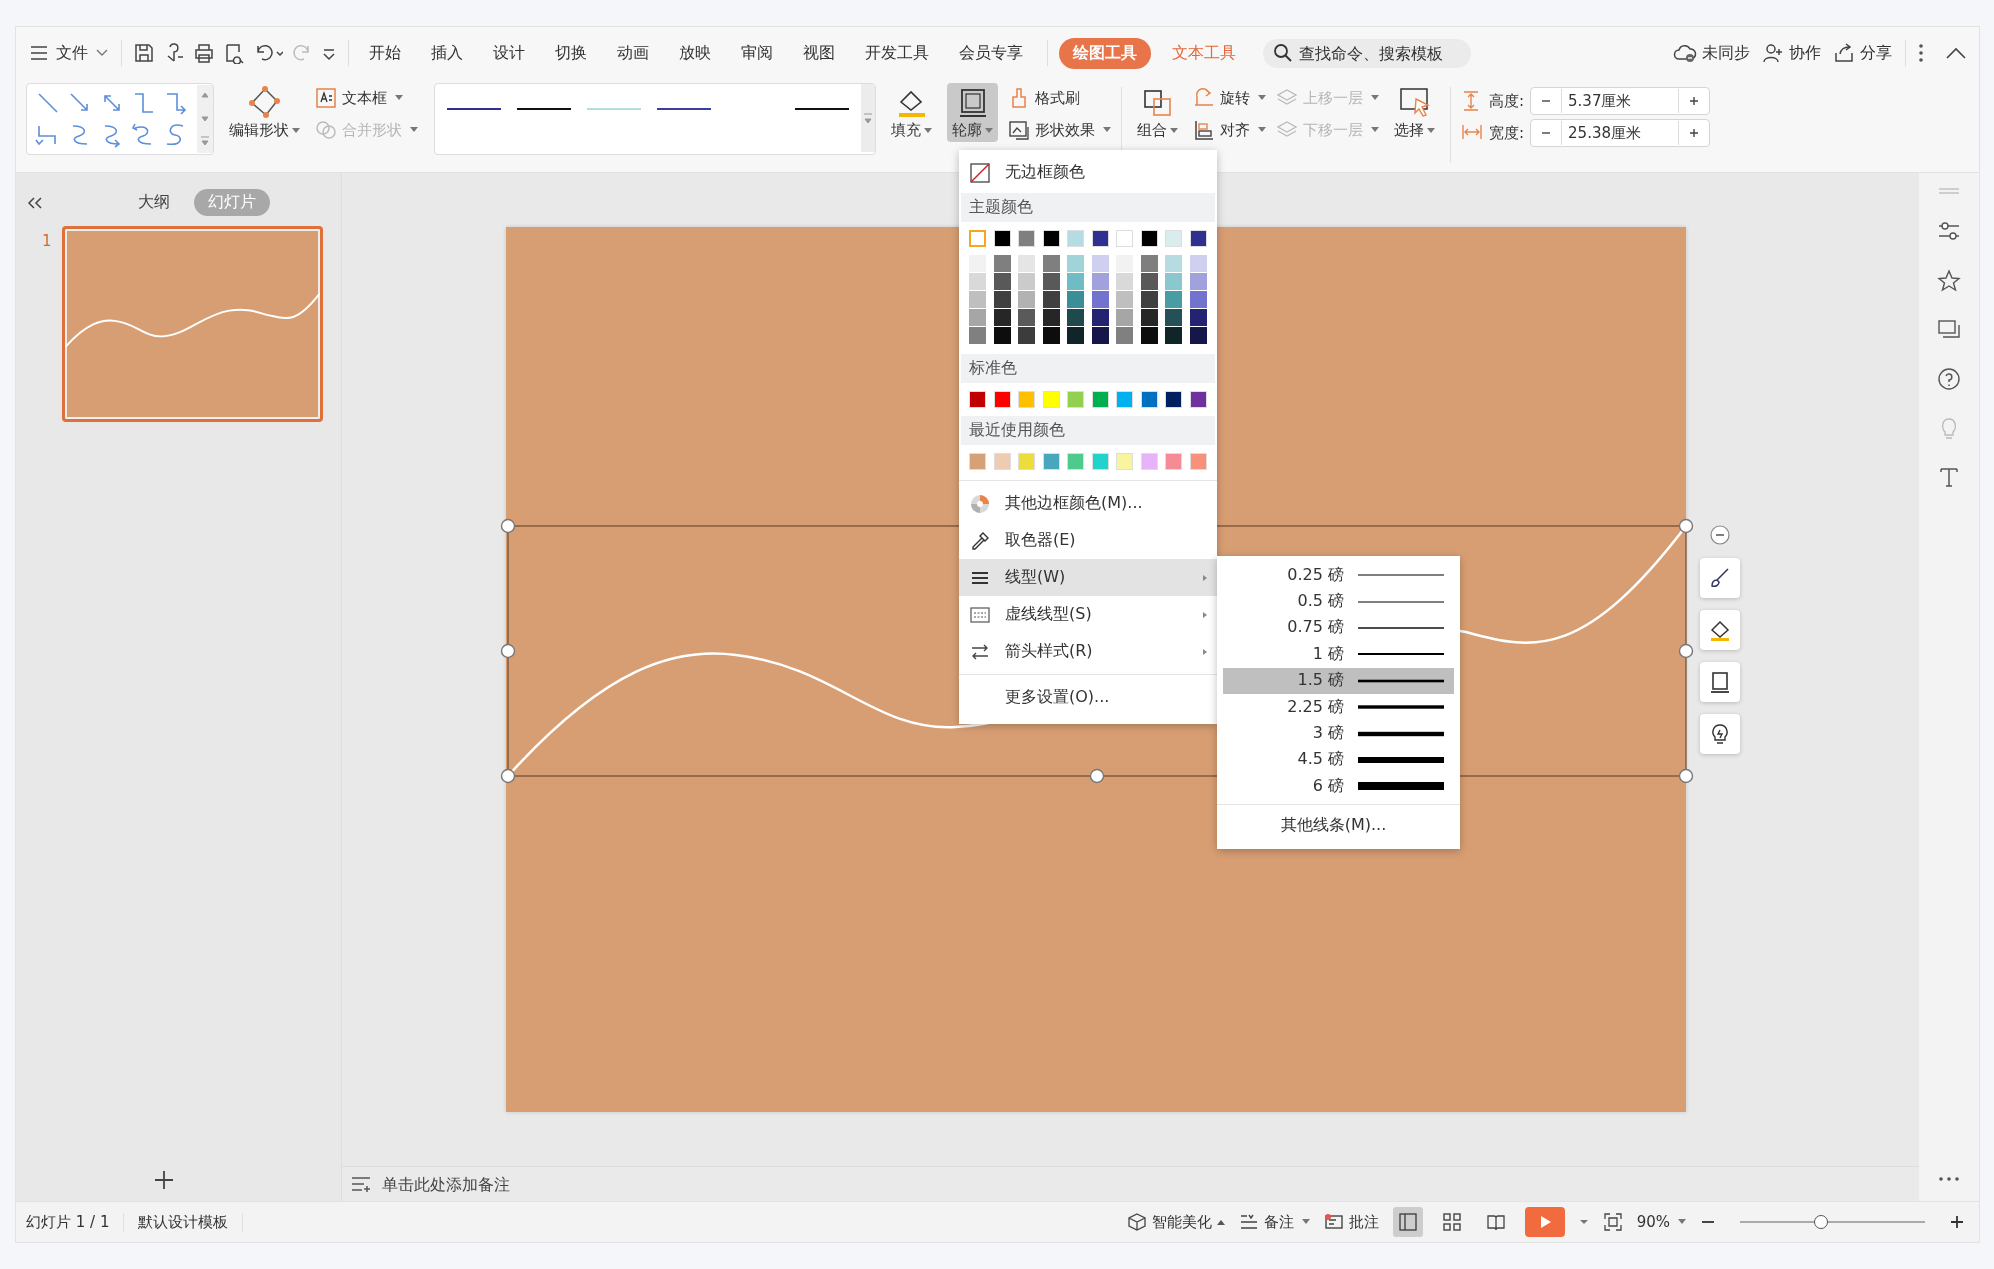 This screenshot has width=1994, height=1269. I want to click on menu-item: 1.5 磅, so click(1338, 680).